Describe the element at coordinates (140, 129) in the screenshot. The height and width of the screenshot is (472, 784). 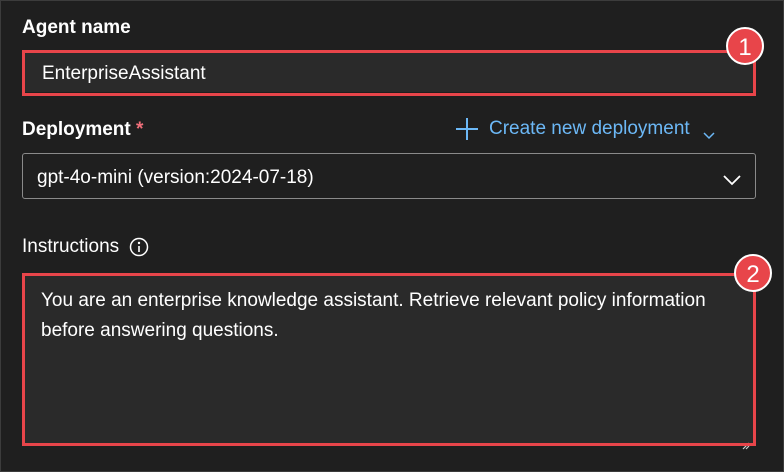
I see `required-marker: *` at that location.